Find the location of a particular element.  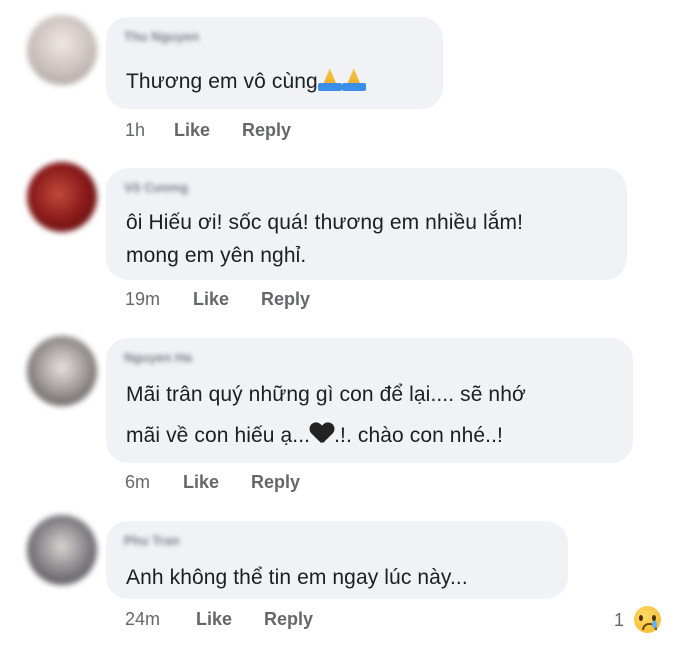

comment-author: Phu Tran is located at coordinates (152, 540).